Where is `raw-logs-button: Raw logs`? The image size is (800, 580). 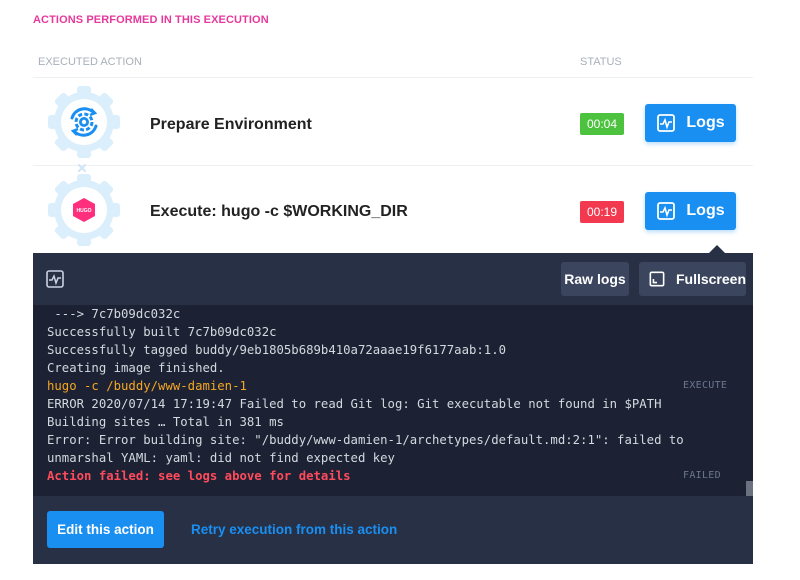 raw-logs-button: Raw logs is located at coordinates (595, 279).